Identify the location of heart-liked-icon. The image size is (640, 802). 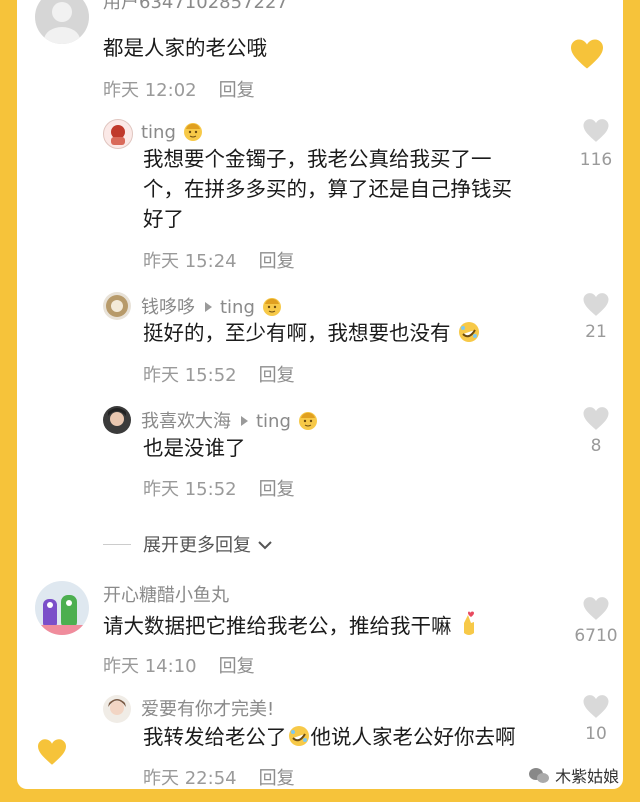
(587, 54).